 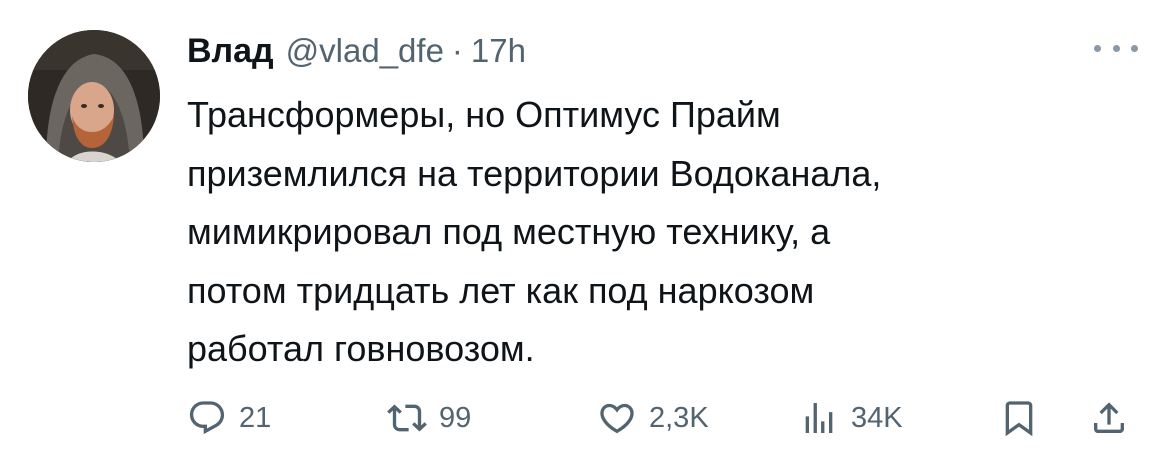 I want to click on tweet-text-line: приземлился на территории Водоканала,, so click(x=534, y=173).